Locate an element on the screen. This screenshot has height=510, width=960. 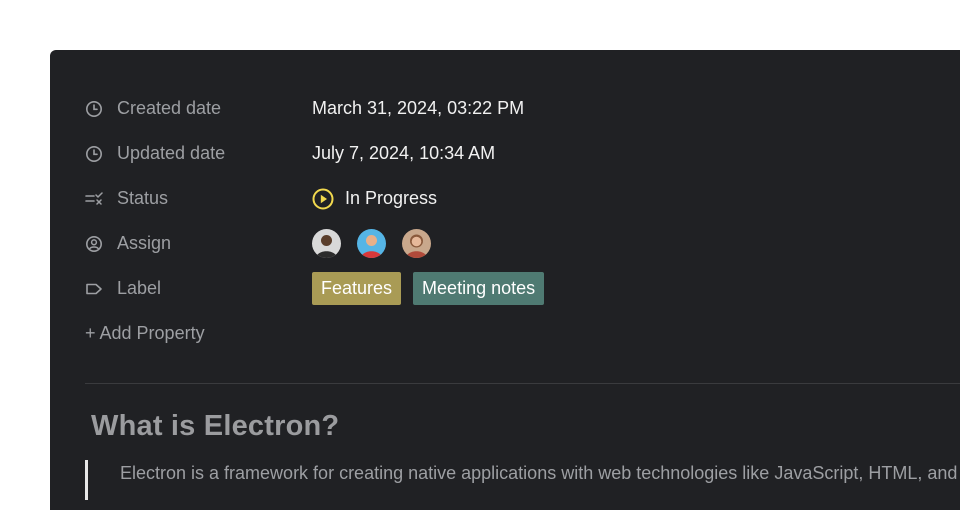
property-key-updated-date: Updated date is located at coordinates (198, 153).